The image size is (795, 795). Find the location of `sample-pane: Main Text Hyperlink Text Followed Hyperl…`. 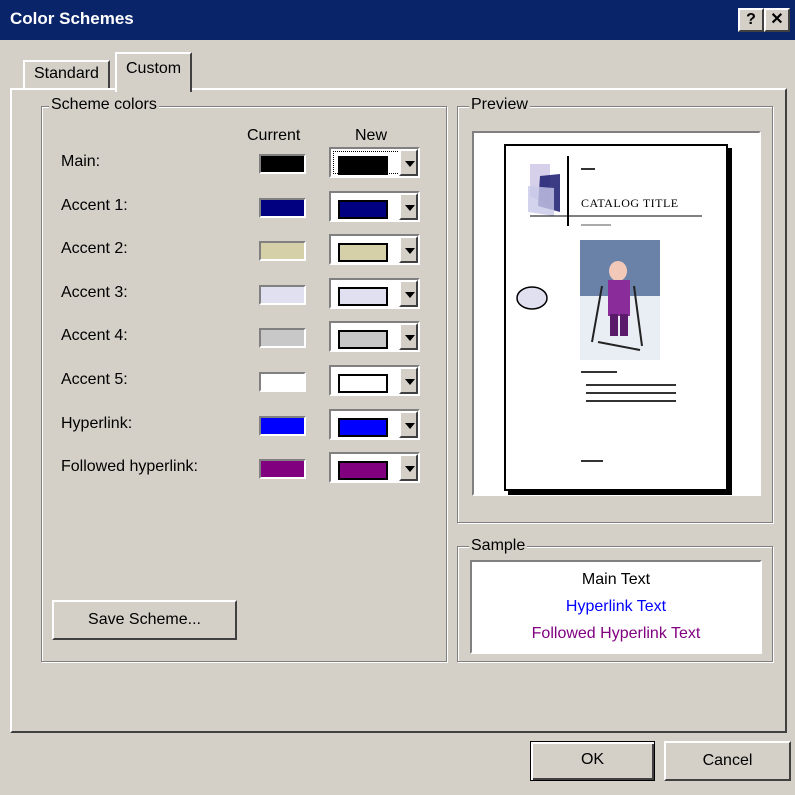

sample-pane: Main Text Hyperlink Text Followed Hyperl… is located at coordinates (616, 607).